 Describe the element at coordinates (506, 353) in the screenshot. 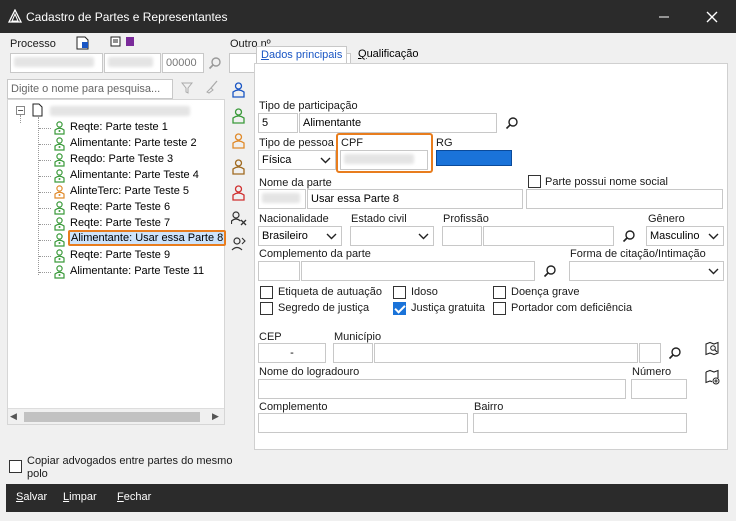

I see `municipio-input` at that location.